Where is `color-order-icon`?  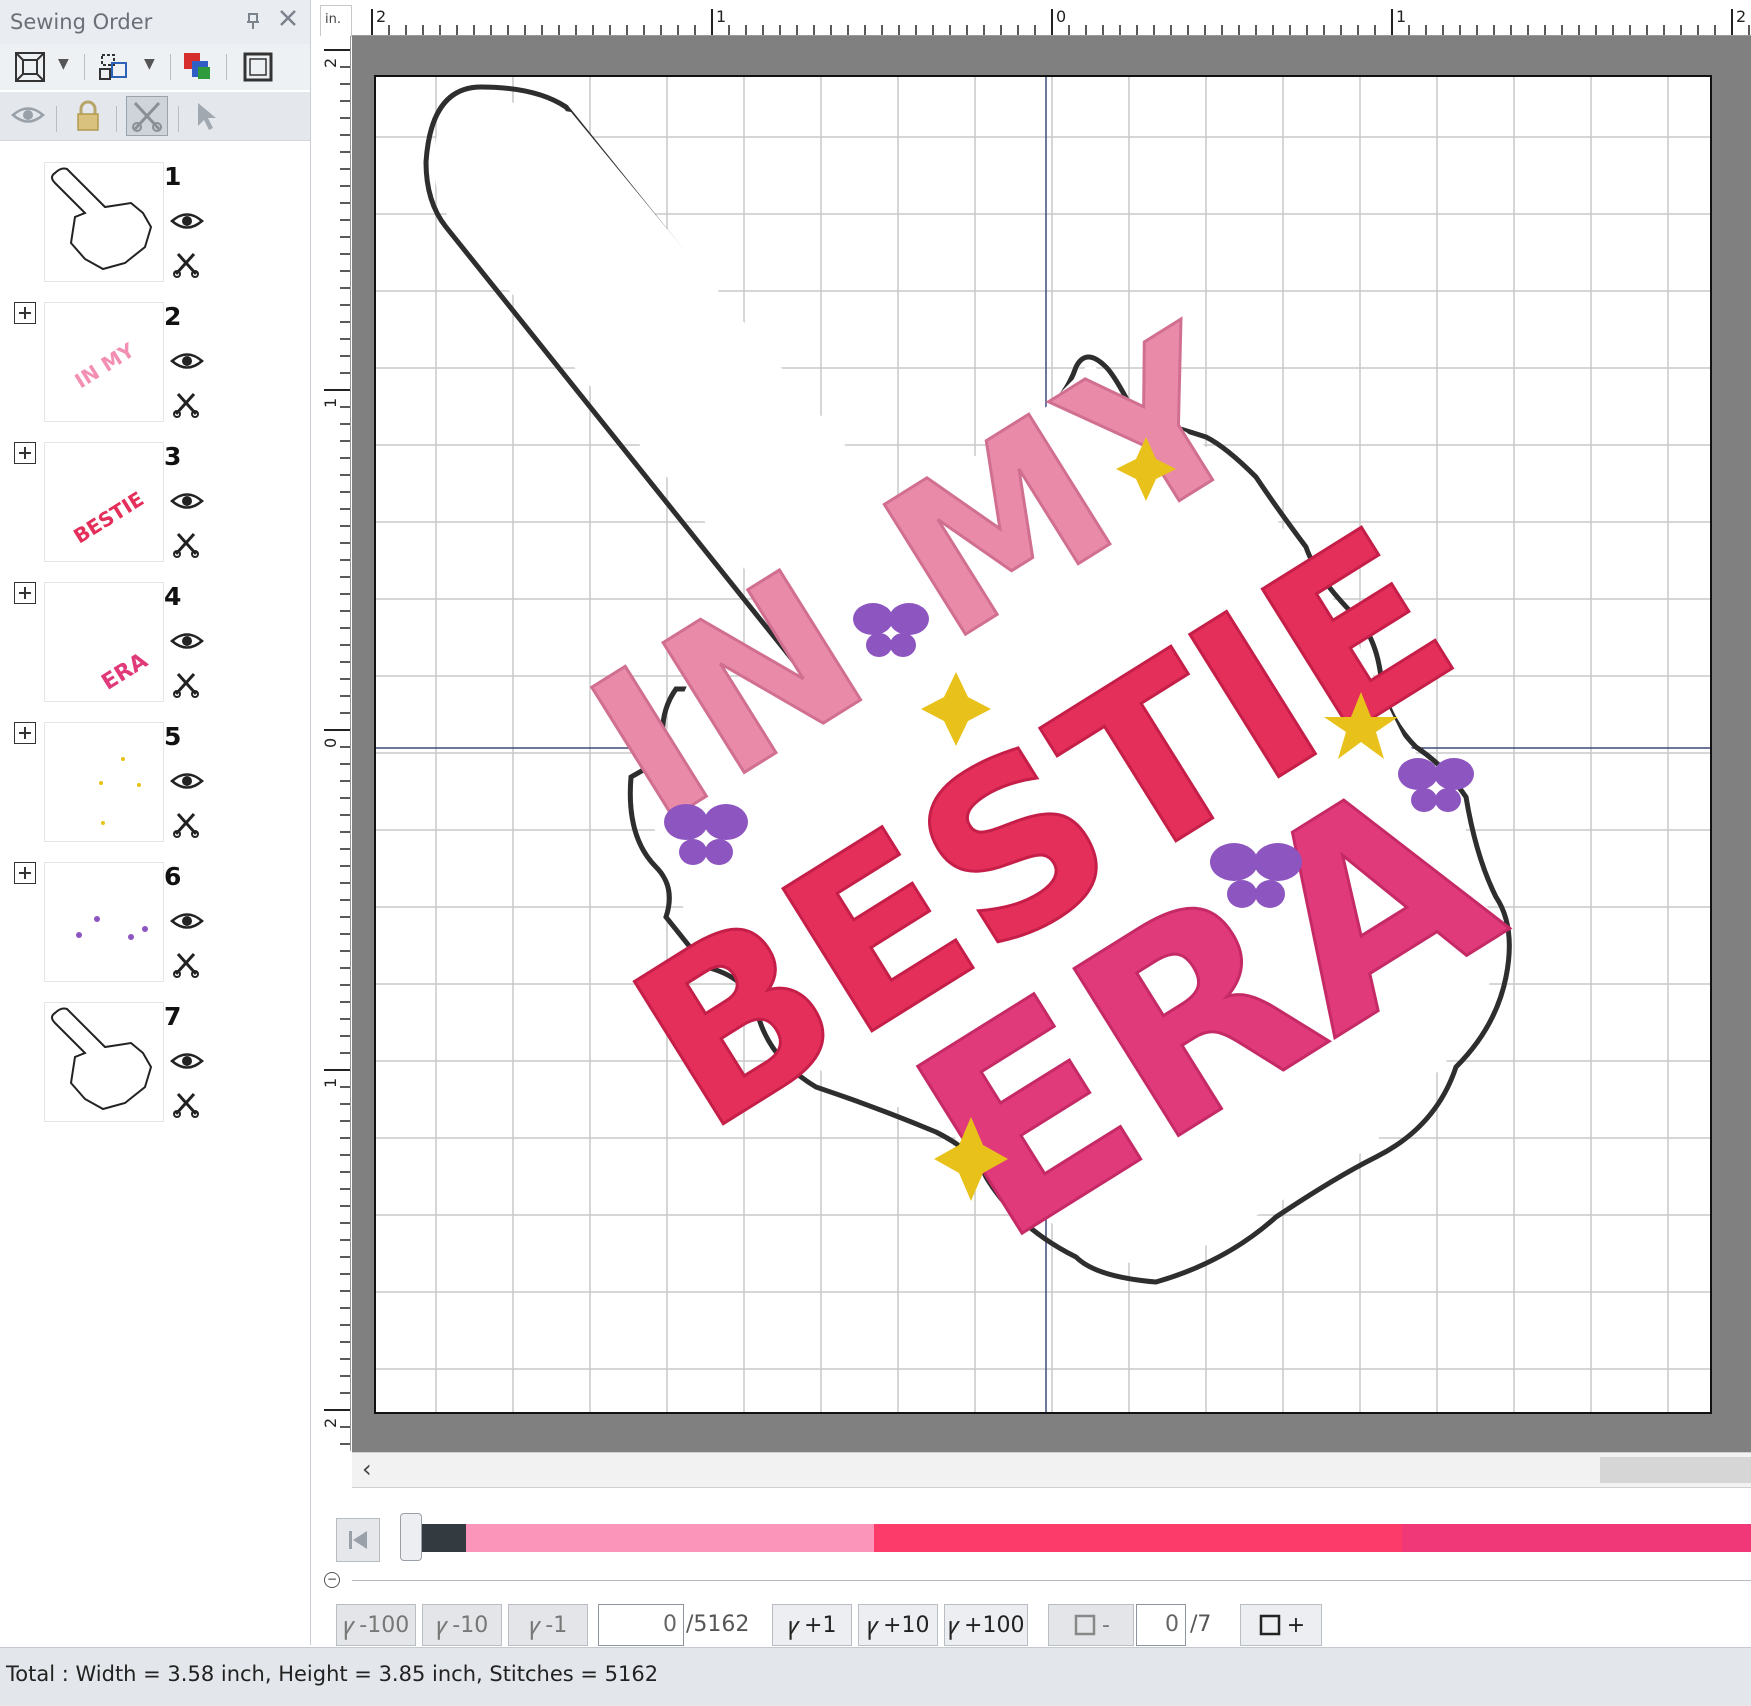 color-order-icon is located at coordinates (198, 67).